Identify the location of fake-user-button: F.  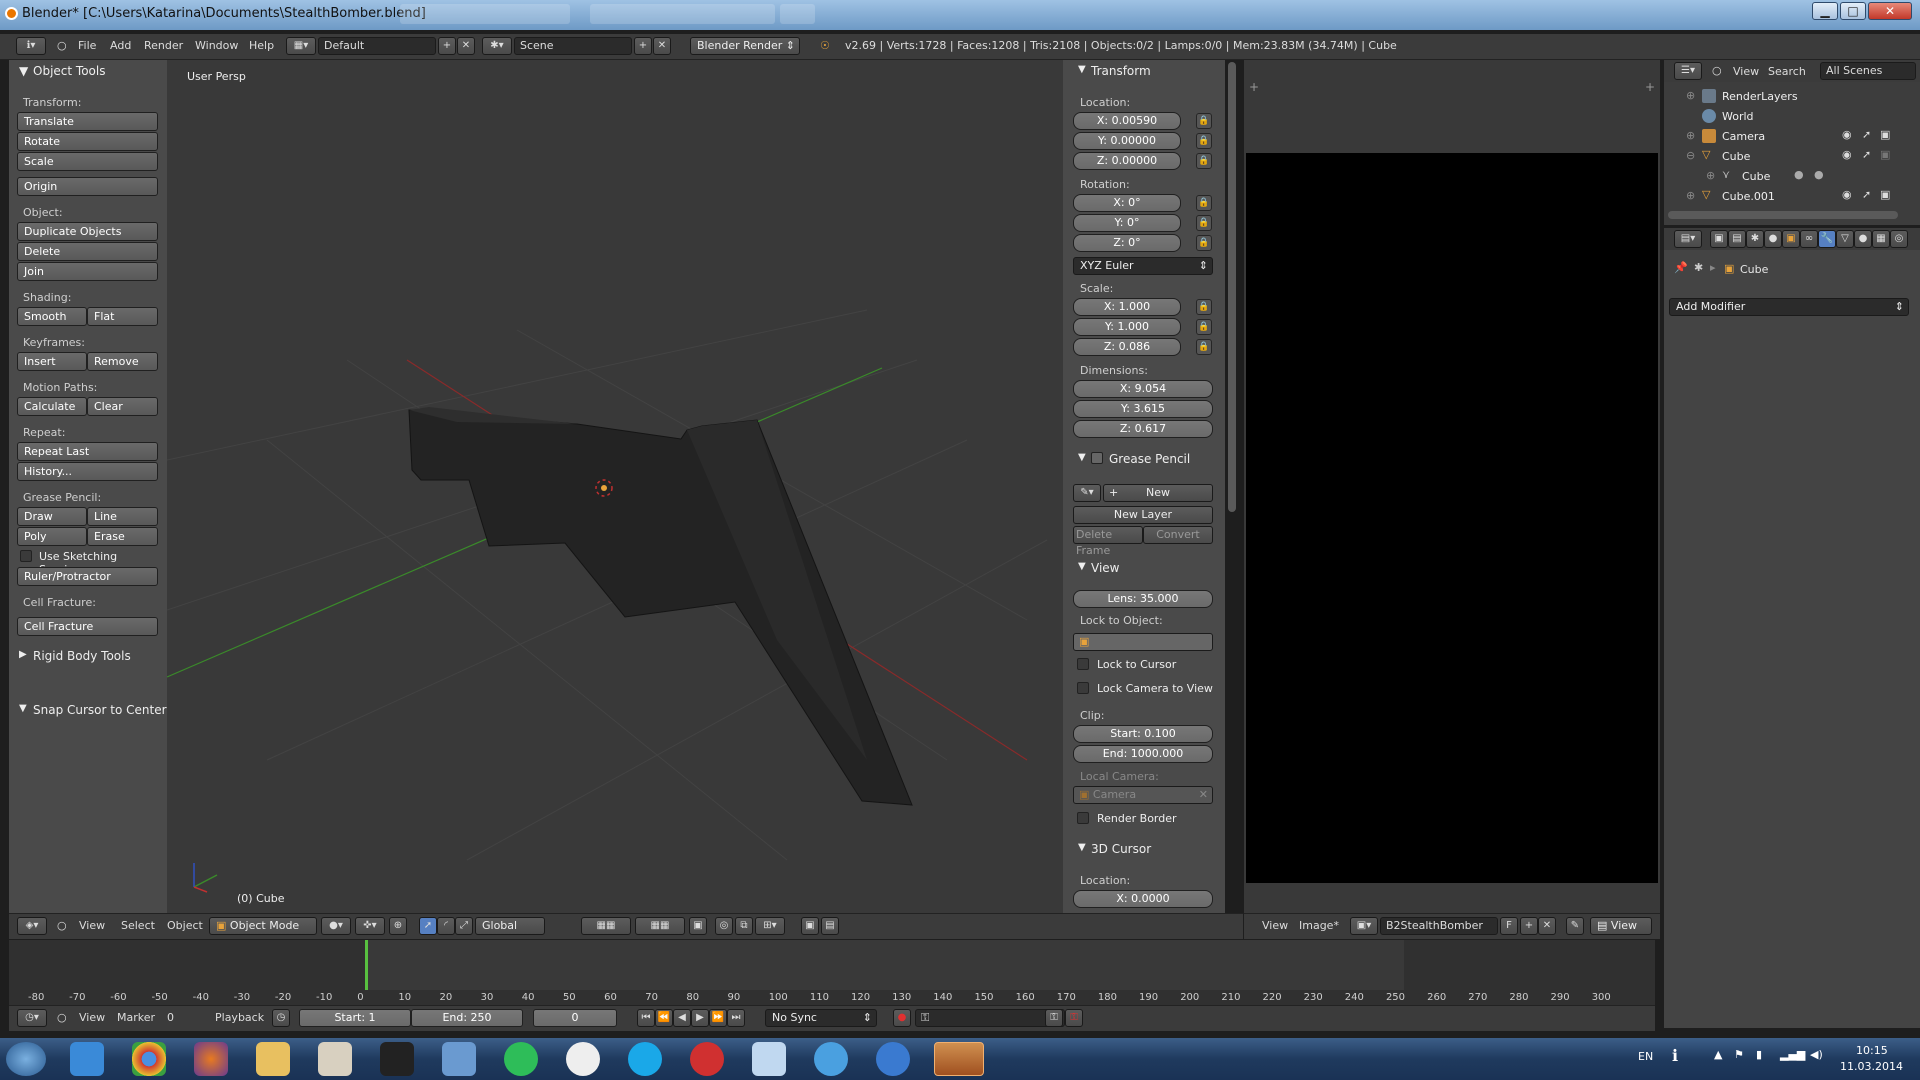
(1509, 926).